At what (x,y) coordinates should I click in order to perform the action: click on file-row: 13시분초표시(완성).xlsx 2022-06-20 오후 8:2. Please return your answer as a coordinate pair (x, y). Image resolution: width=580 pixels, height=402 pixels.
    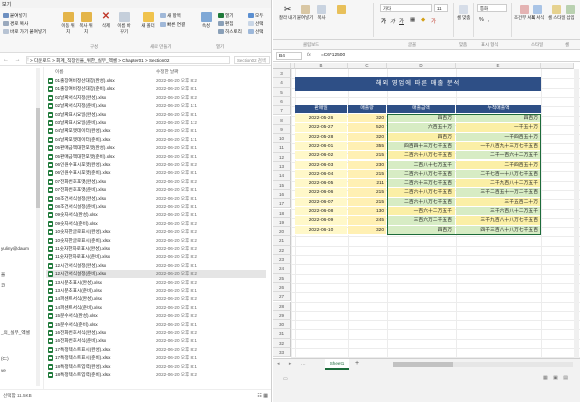
    Looking at the image, I should click on (156, 283).